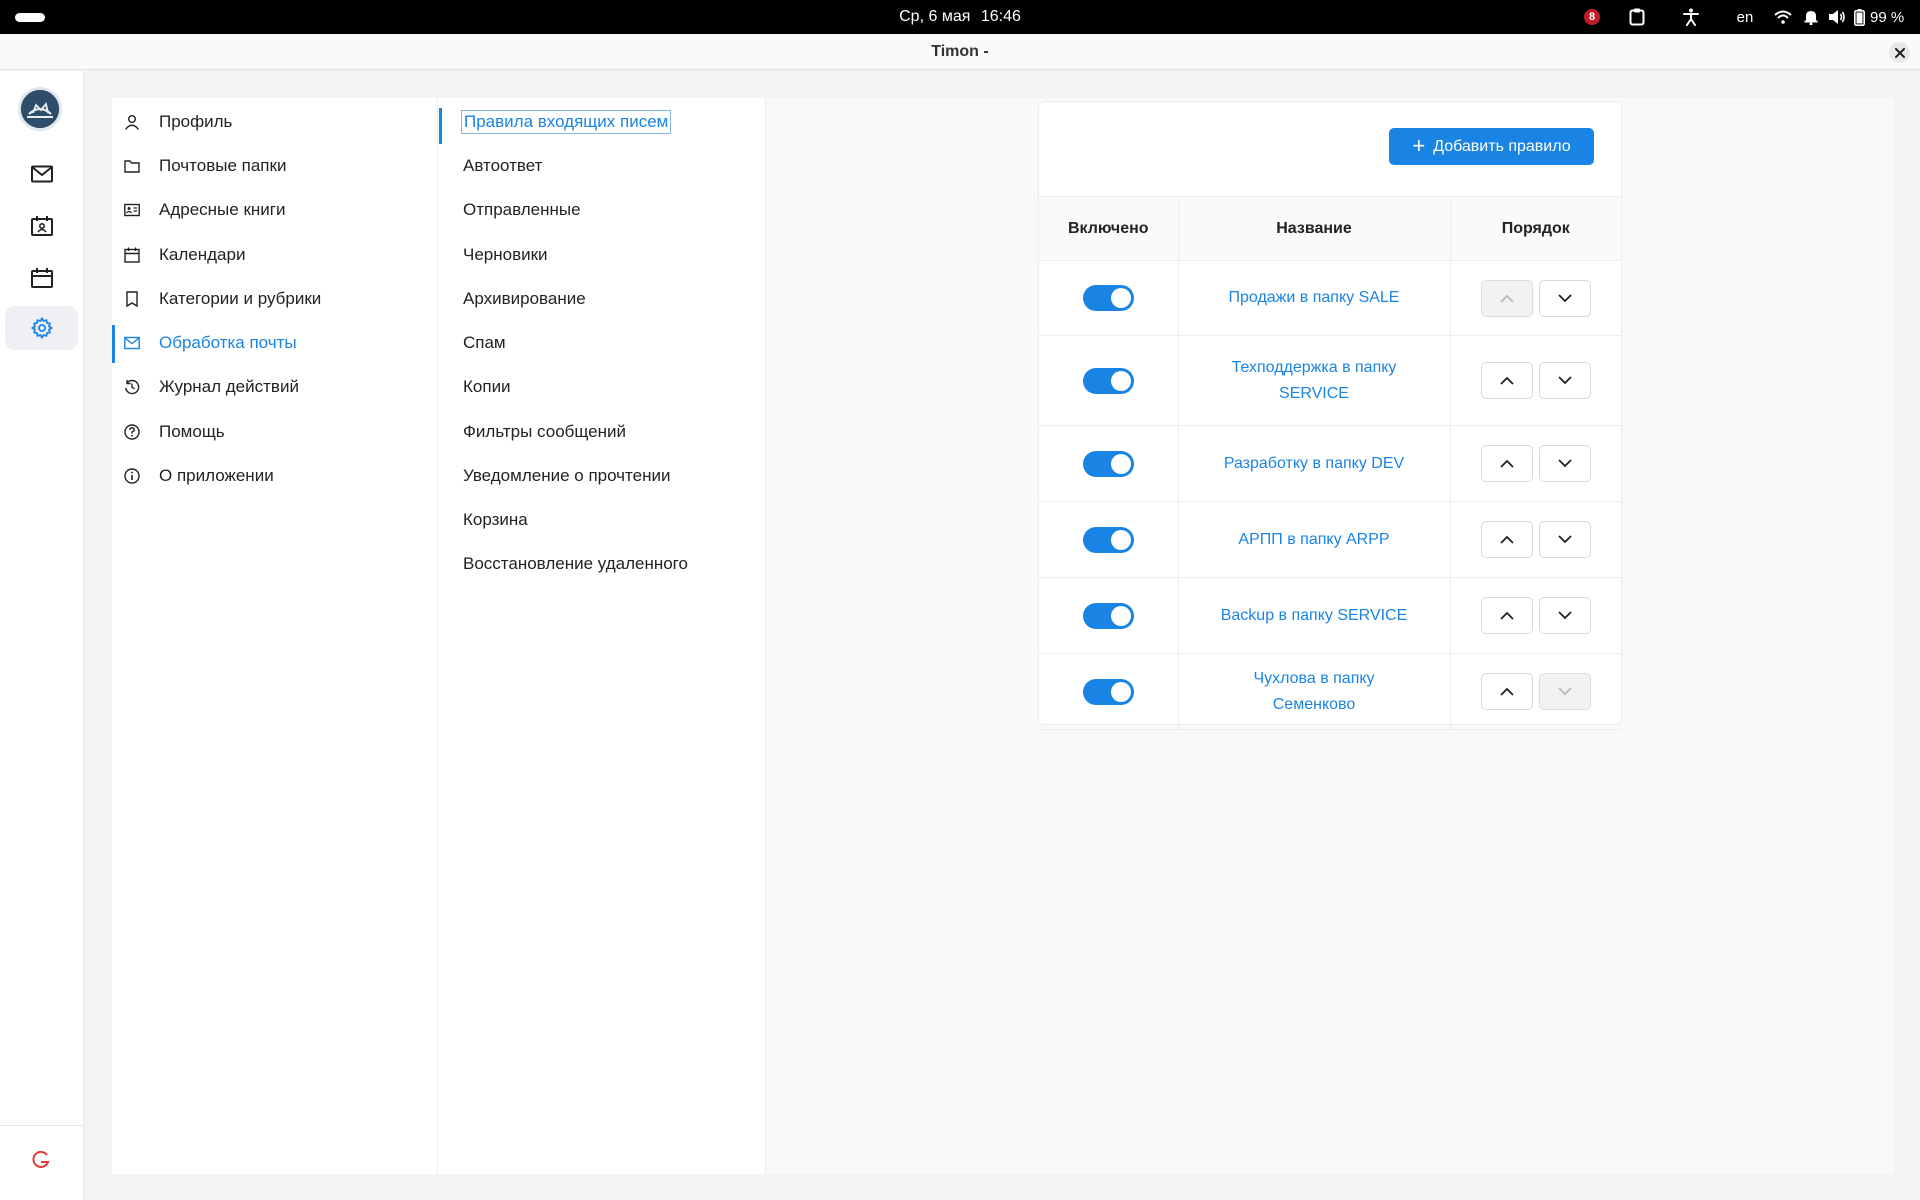 This screenshot has width=1920, height=1200. What do you see at coordinates (1419, 145) in the screenshot?
I see `plus-icon: +` at bounding box center [1419, 145].